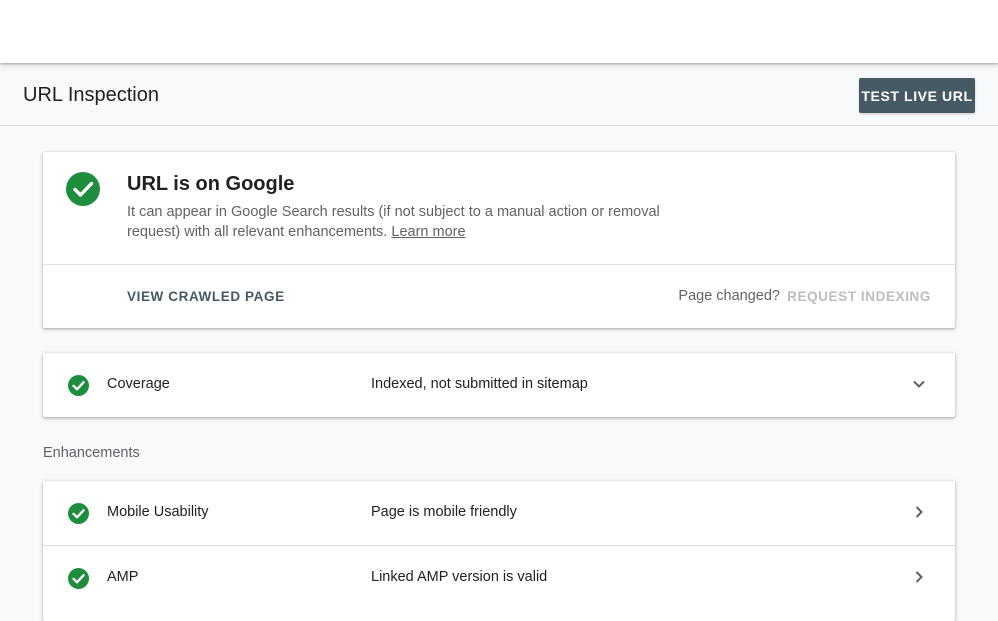 The width and height of the screenshot is (998, 621). I want to click on enhancement-label: Mobile Usability, so click(158, 512).